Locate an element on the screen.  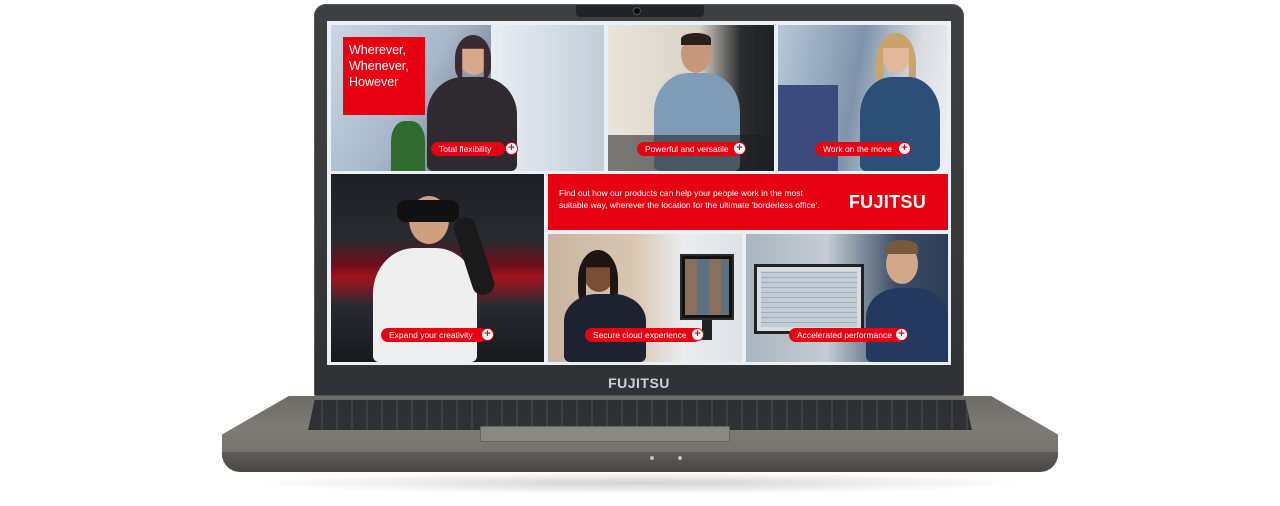
tile-label: Accelerated performance is located at coordinates (847, 335).